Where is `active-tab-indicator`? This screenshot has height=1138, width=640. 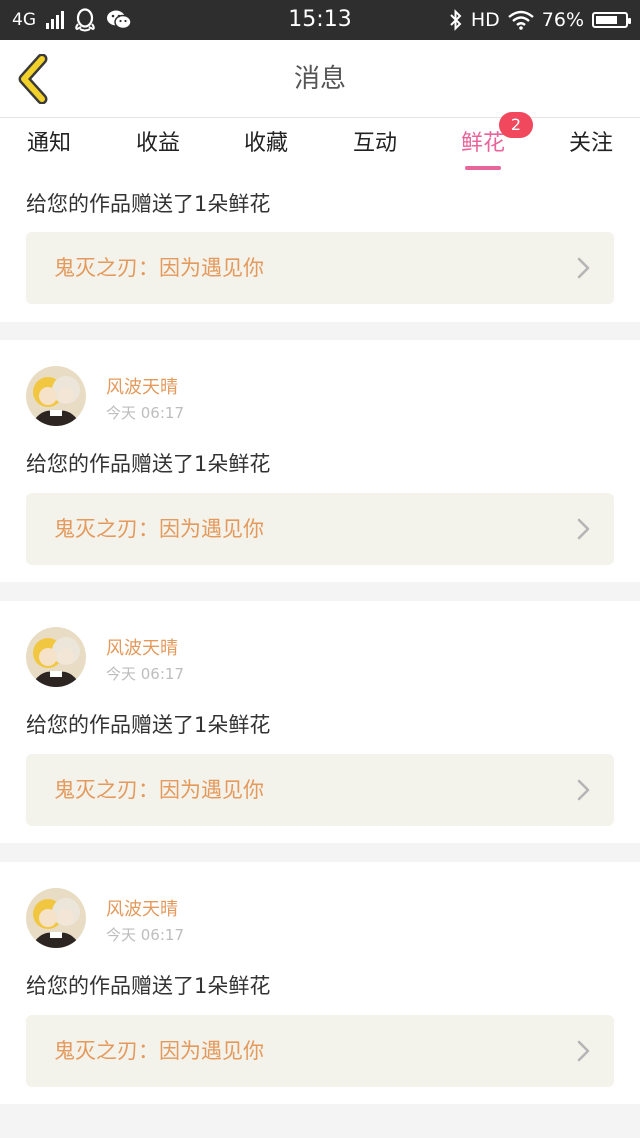 active-tab-indicator is located at coordinates (483, 168).